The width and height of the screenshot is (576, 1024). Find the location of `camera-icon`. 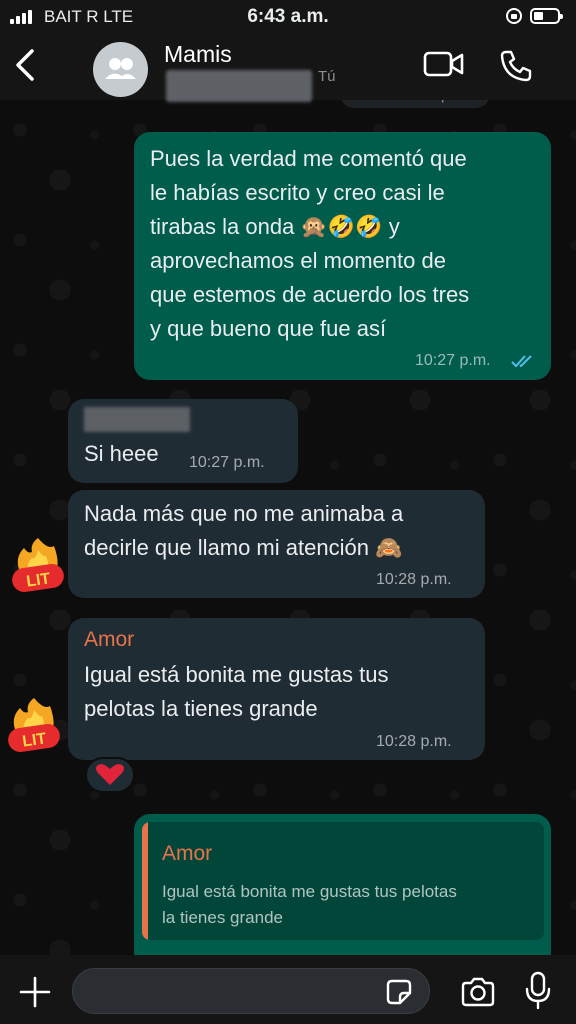

camera-icon is located at coordinates (478, 992).